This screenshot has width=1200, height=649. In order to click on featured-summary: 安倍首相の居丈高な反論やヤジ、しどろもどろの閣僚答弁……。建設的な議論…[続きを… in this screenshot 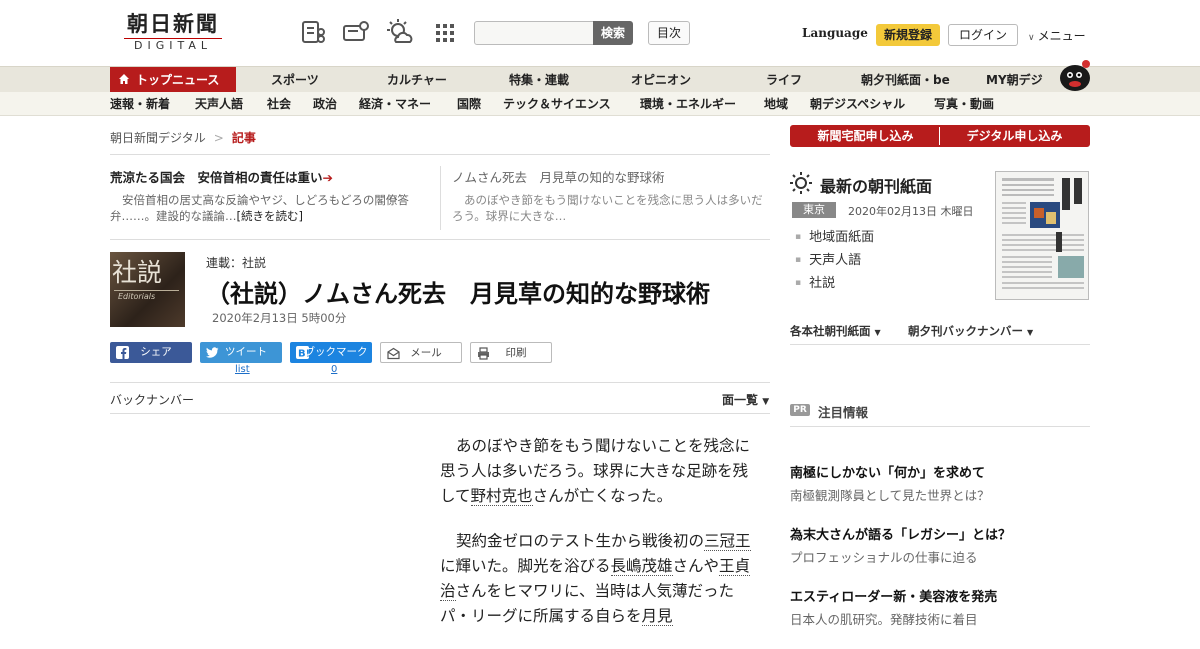, I will do `click(259, 208)`.